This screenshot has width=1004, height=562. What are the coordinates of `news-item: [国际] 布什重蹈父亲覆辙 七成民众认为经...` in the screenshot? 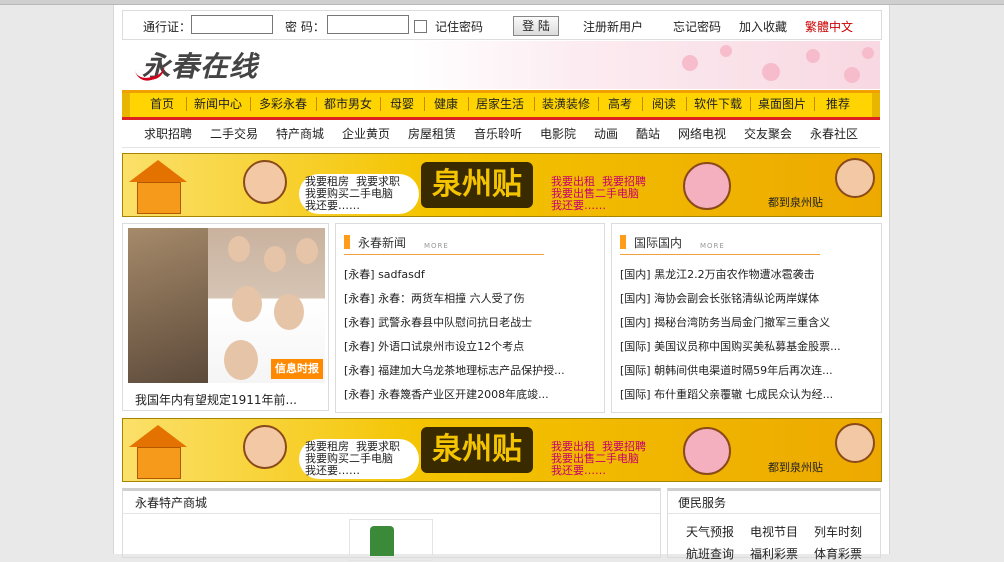 It's located at (726, 394).